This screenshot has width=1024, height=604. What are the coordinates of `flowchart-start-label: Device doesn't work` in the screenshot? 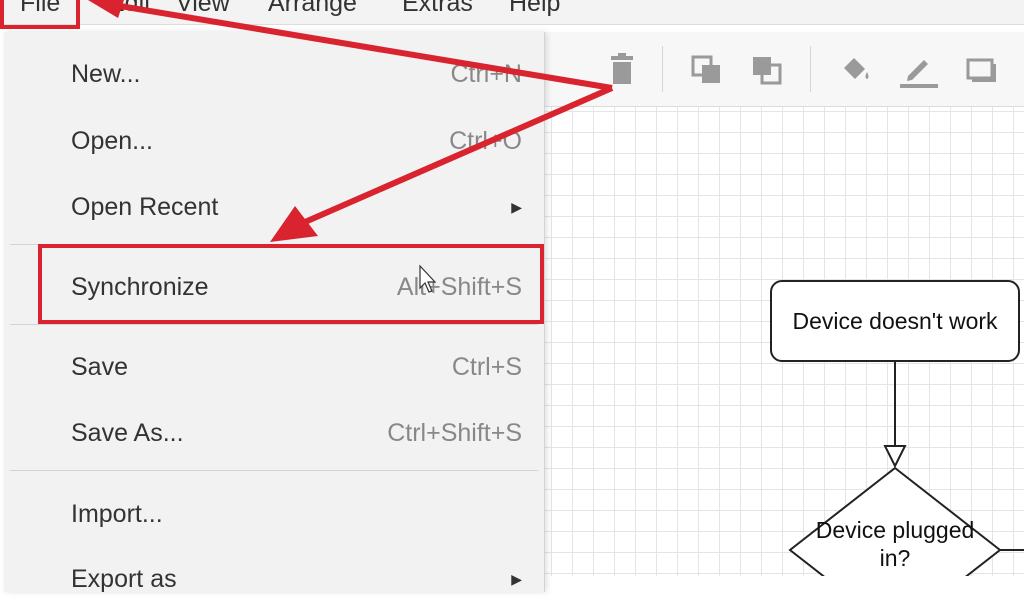 It's located at (895, 320).